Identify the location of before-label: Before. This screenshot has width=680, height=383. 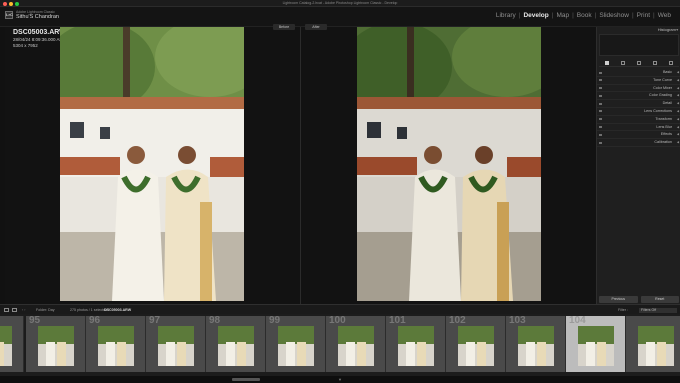
(284, 27).